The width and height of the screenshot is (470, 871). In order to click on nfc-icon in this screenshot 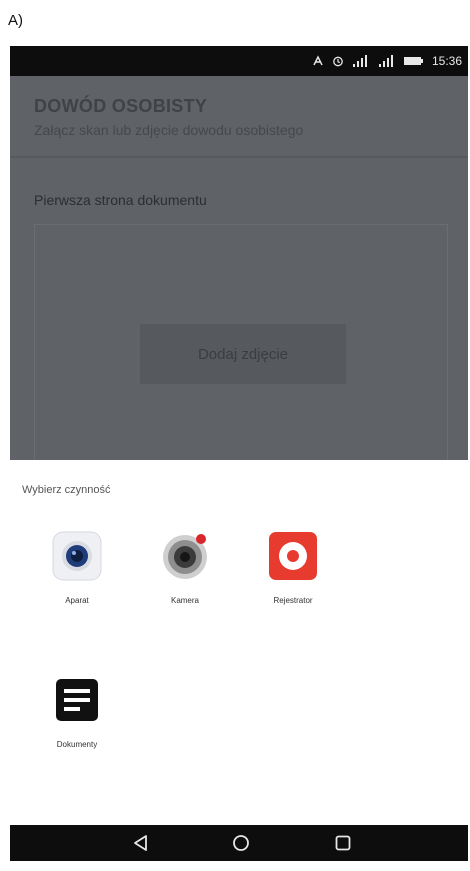, I will do `click(318, 61)`.